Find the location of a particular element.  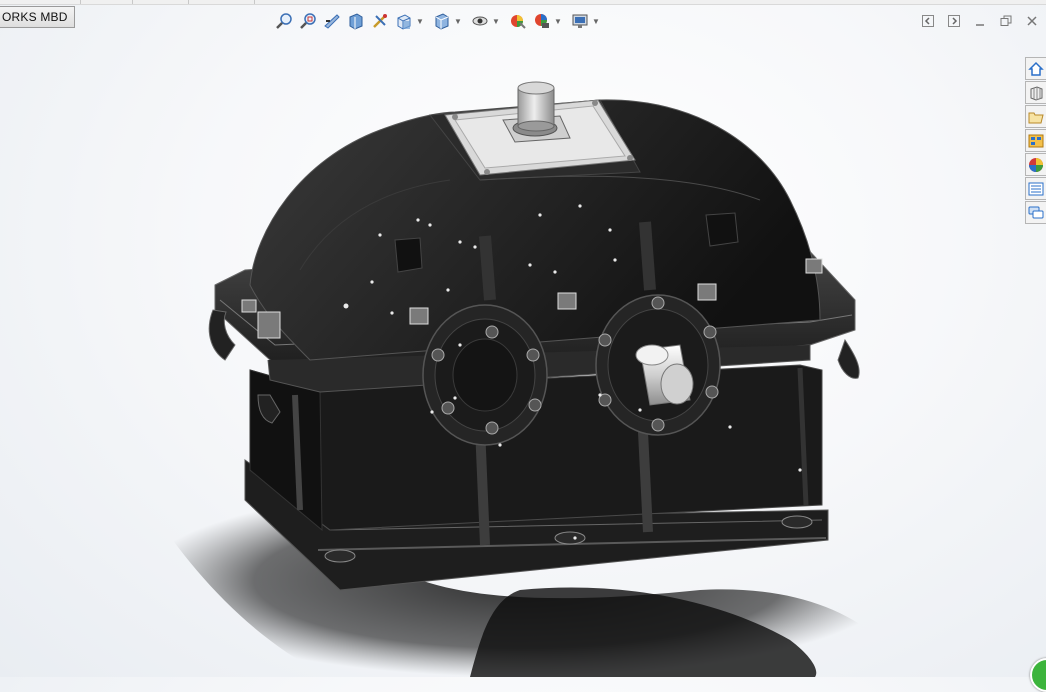

view-palette-icon is located at coordinates (1035, 140).